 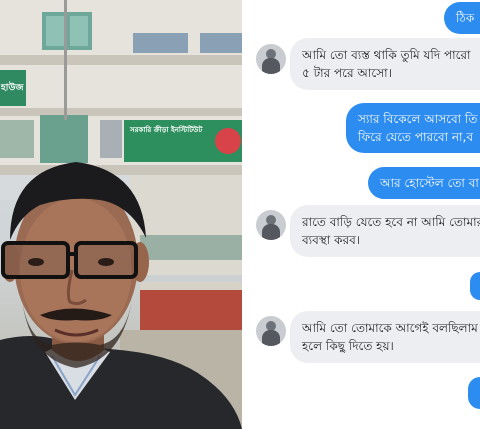 I want to click on message-text: আমি তো তোমাকে আগেই বলছিলাম, so click(x=390, y=328).